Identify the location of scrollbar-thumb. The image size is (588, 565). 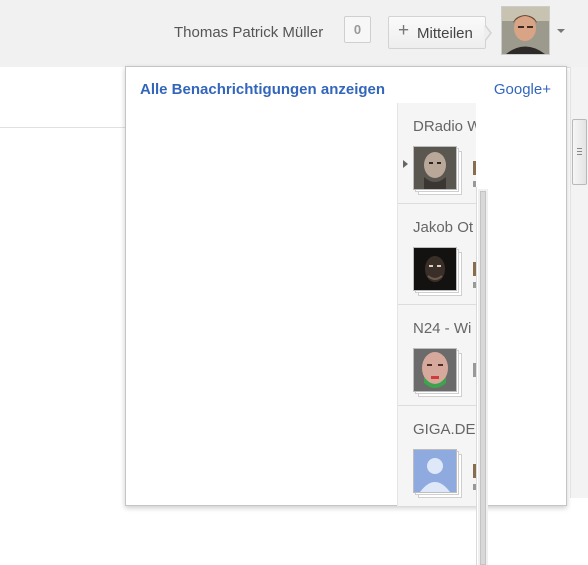
(483, 378).